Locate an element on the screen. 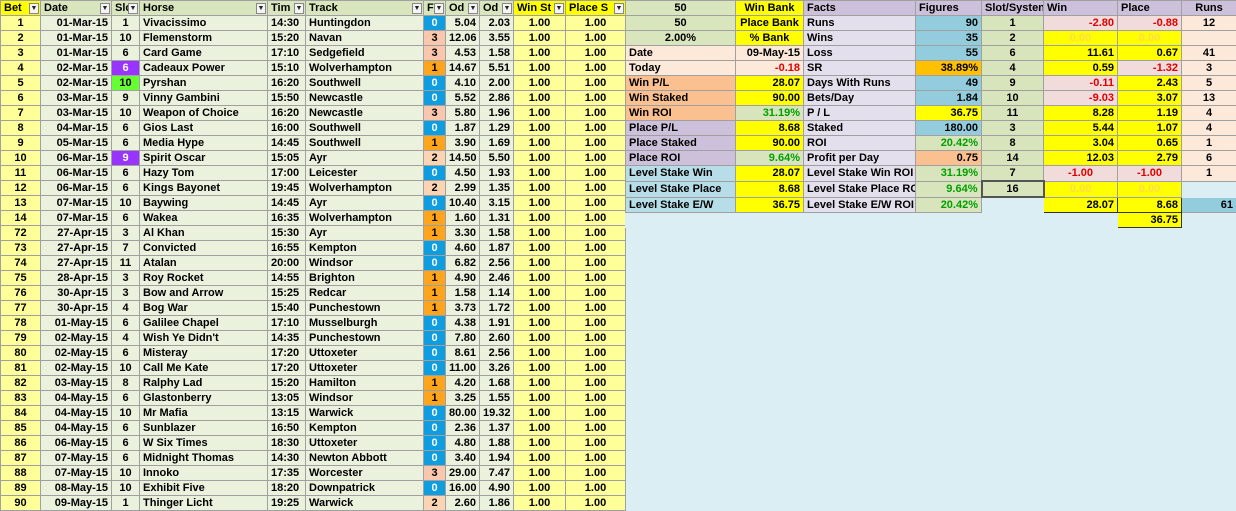 This screenshot has width=1236, height=511. slot-cell: 4 is located at coordinates (125, 338).